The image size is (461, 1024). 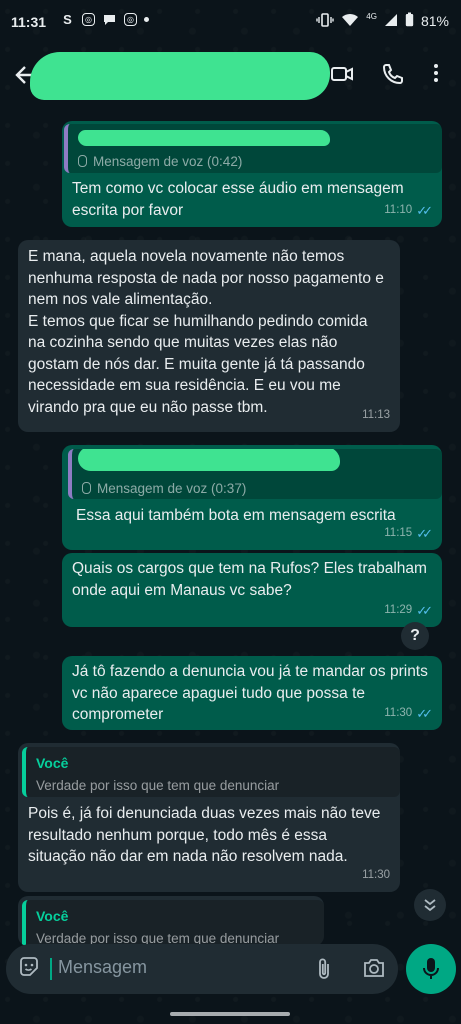 What do you see at coordinates (391, 21) in the screenshot?
I see `signal-icon` at bounding box center [391, 21].